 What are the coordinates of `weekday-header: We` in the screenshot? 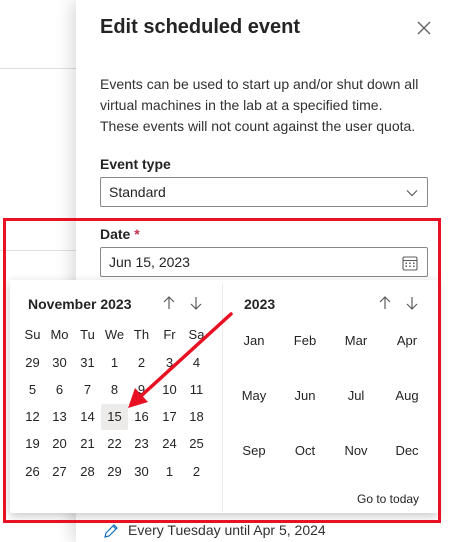 It's located at (114, 334).